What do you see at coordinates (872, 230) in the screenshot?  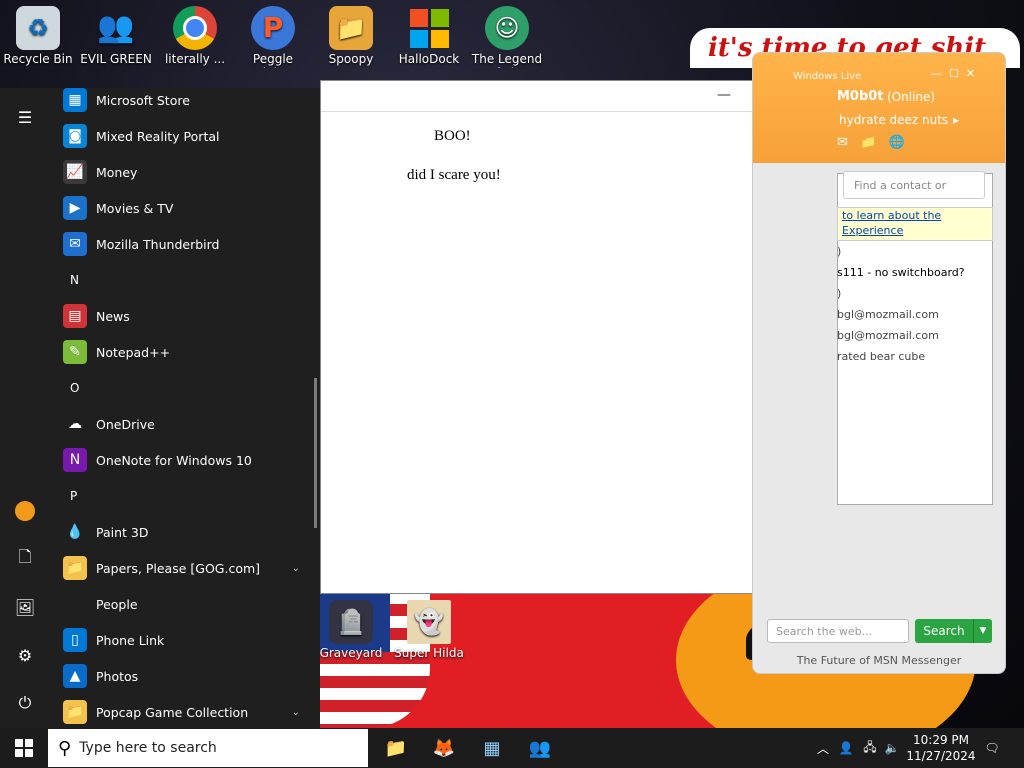 I see `info-link-2: Experience` at bounding box center [872, 230].